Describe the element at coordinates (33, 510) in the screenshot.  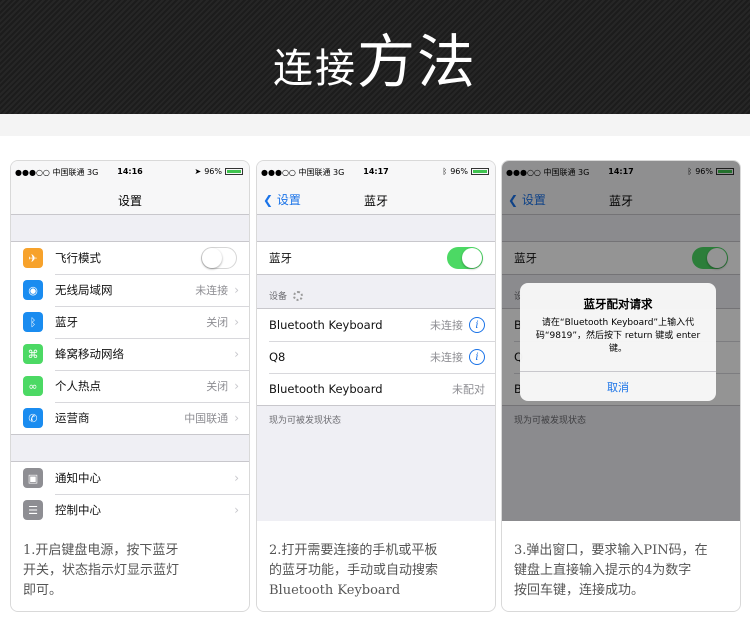
I see `control-center-icon: ☰` at that location.